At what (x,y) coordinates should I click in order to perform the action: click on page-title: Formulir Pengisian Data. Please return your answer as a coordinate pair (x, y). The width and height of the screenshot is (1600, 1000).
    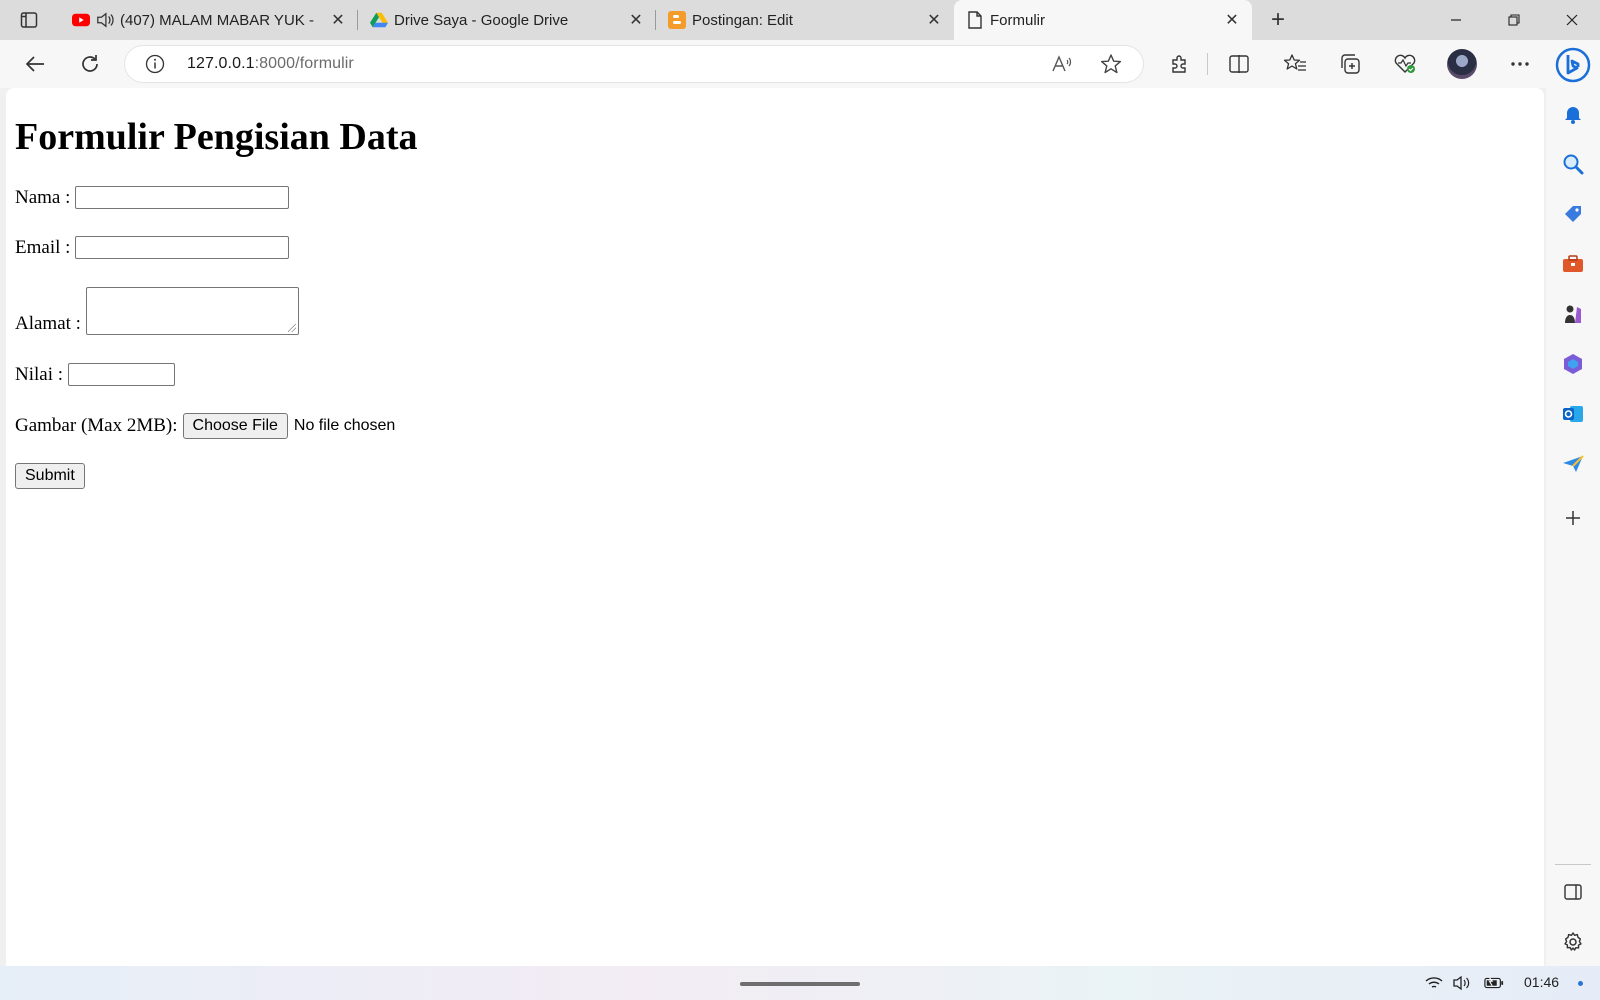
    Looking at the image, I should click on (216, 137).